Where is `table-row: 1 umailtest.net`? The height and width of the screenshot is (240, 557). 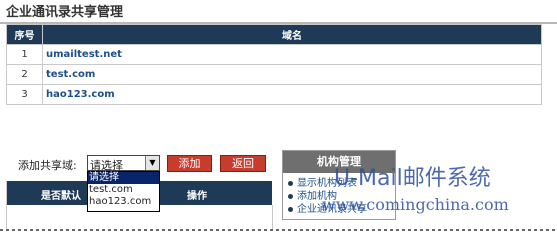
table-row: 1 umailtest.net is located at coordinates (274, 54).